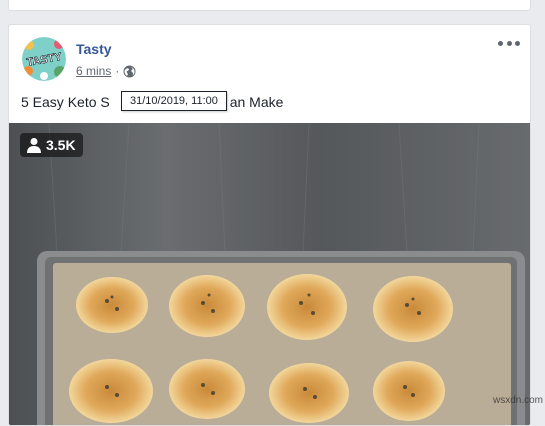  I want to click on page-avatar: TASTY, so click(44, 59).